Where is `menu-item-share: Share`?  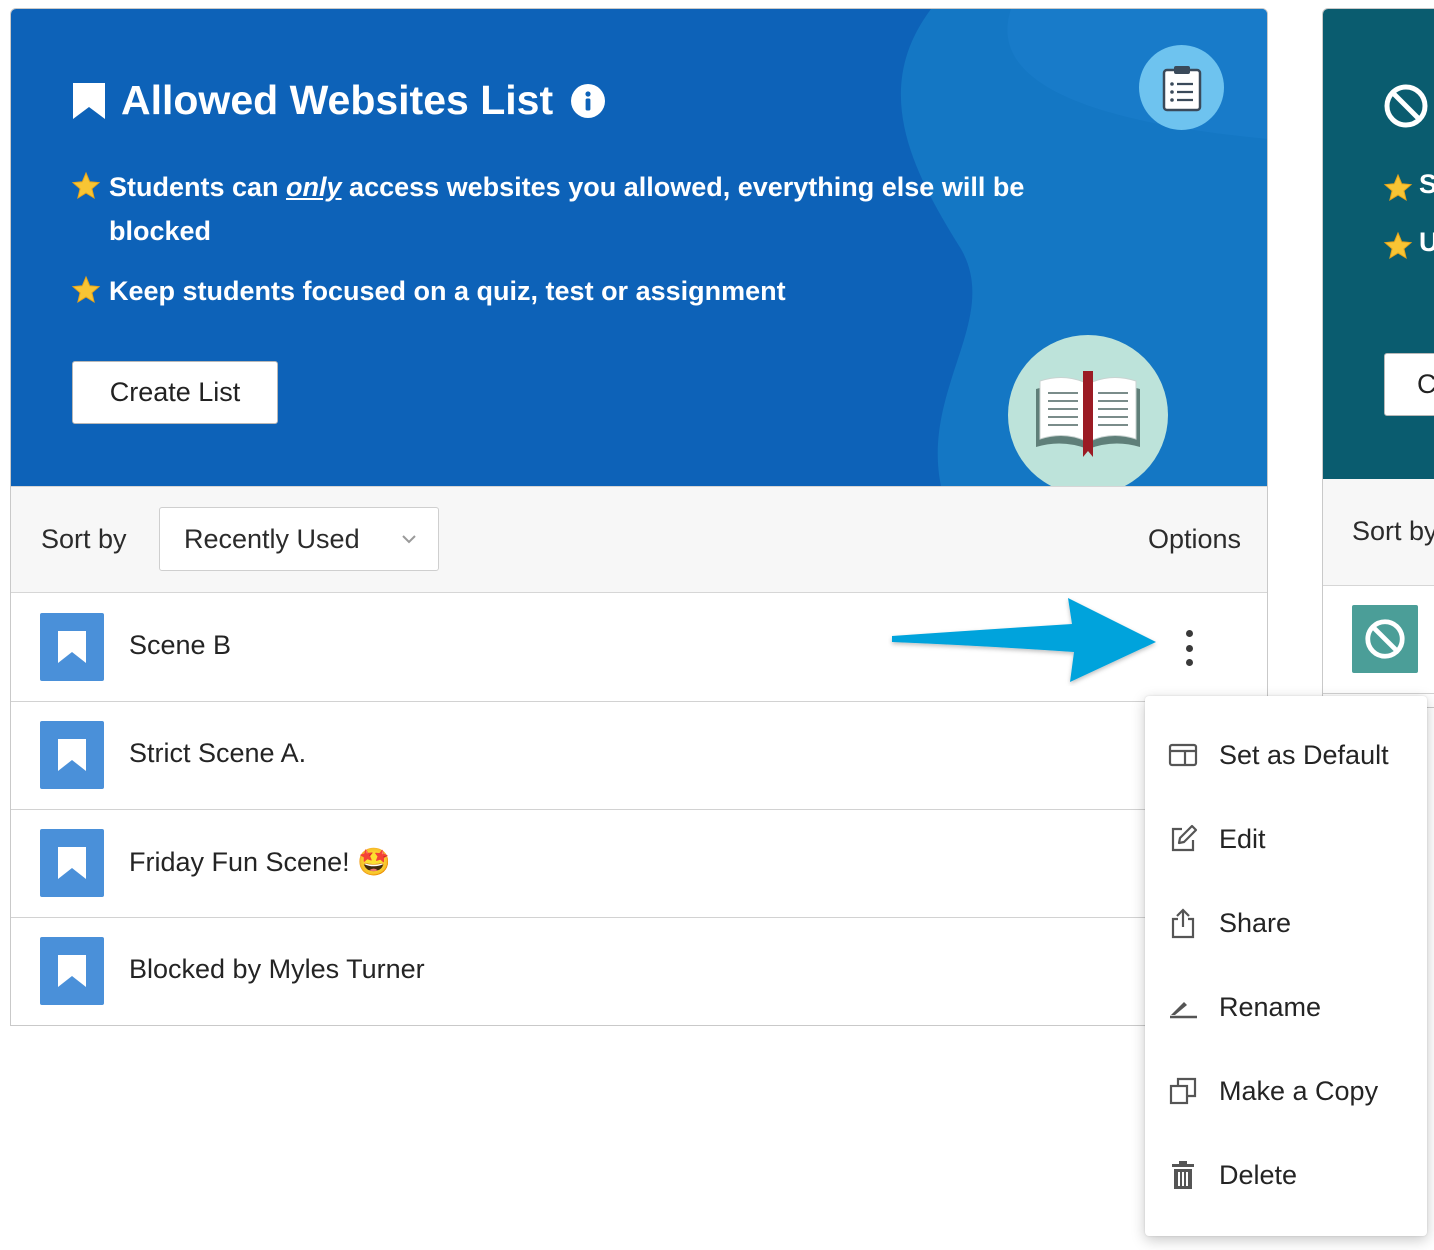 menu-item-share: Share is located at coordinates (1286, 923).